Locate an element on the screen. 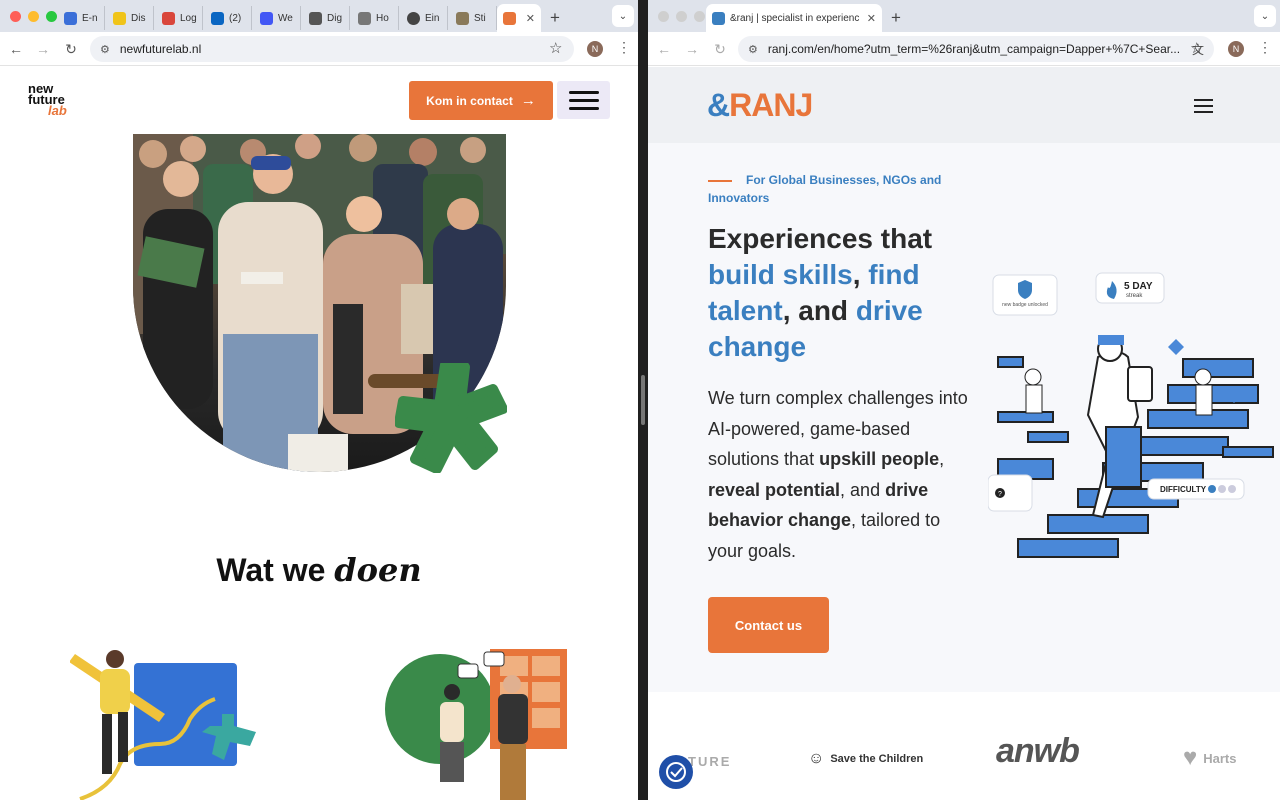 The width and height of the screenshot is (1280, 800). section-title: Wat we doen is located at coordinates (319, 570).